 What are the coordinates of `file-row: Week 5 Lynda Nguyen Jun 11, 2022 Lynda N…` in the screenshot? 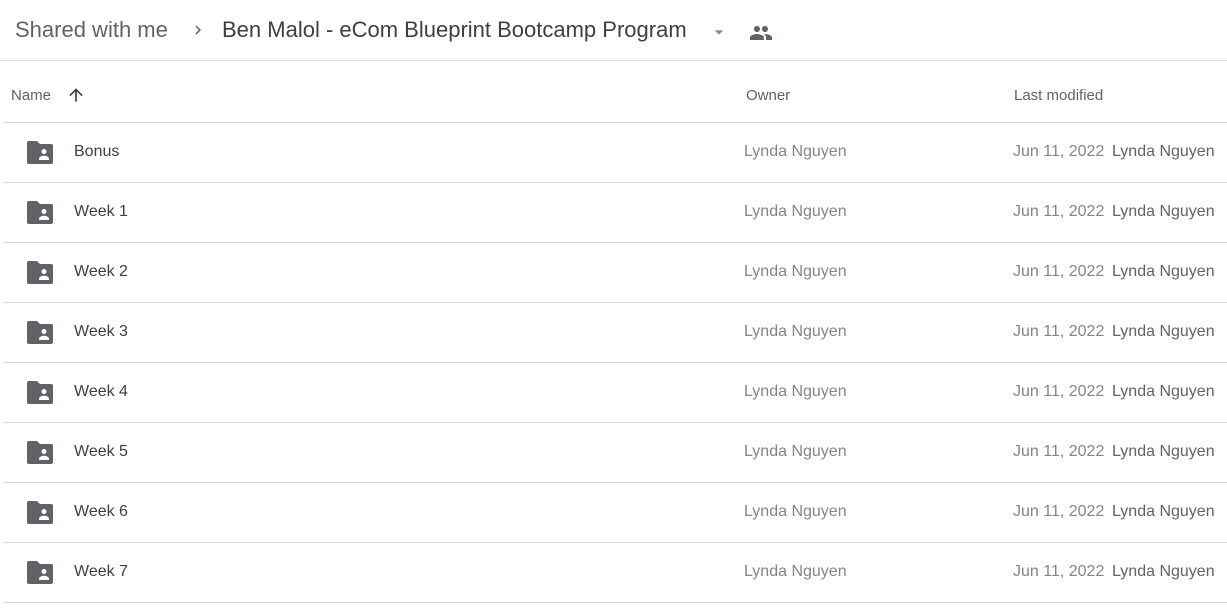 It's located at (615, 453).